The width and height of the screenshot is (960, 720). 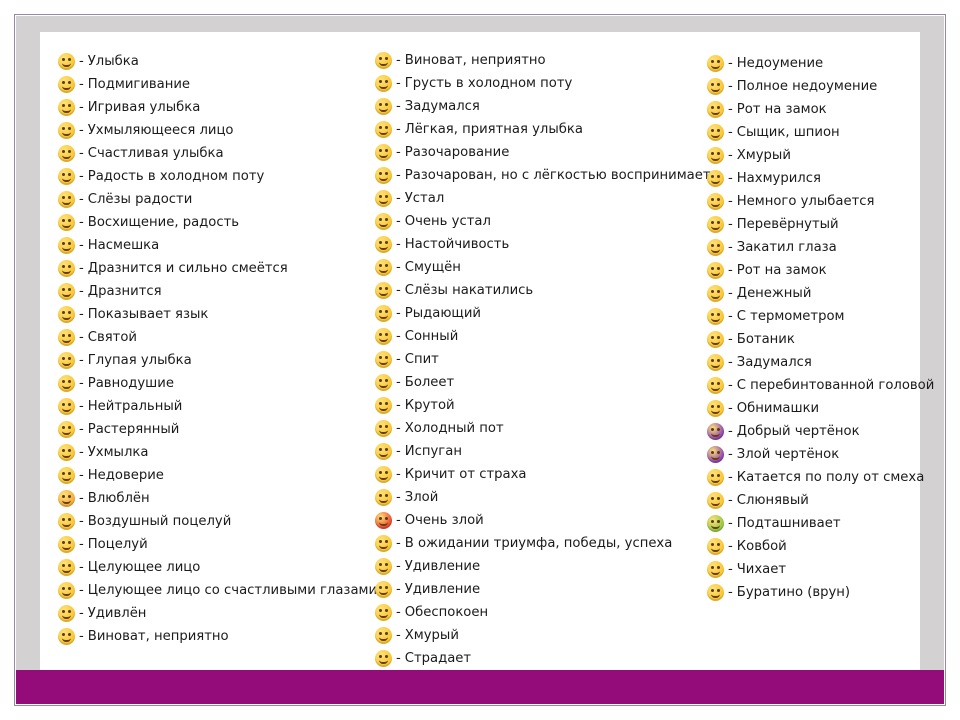 I want to click on bandaged-head-icon, so click(x=715, y=385).